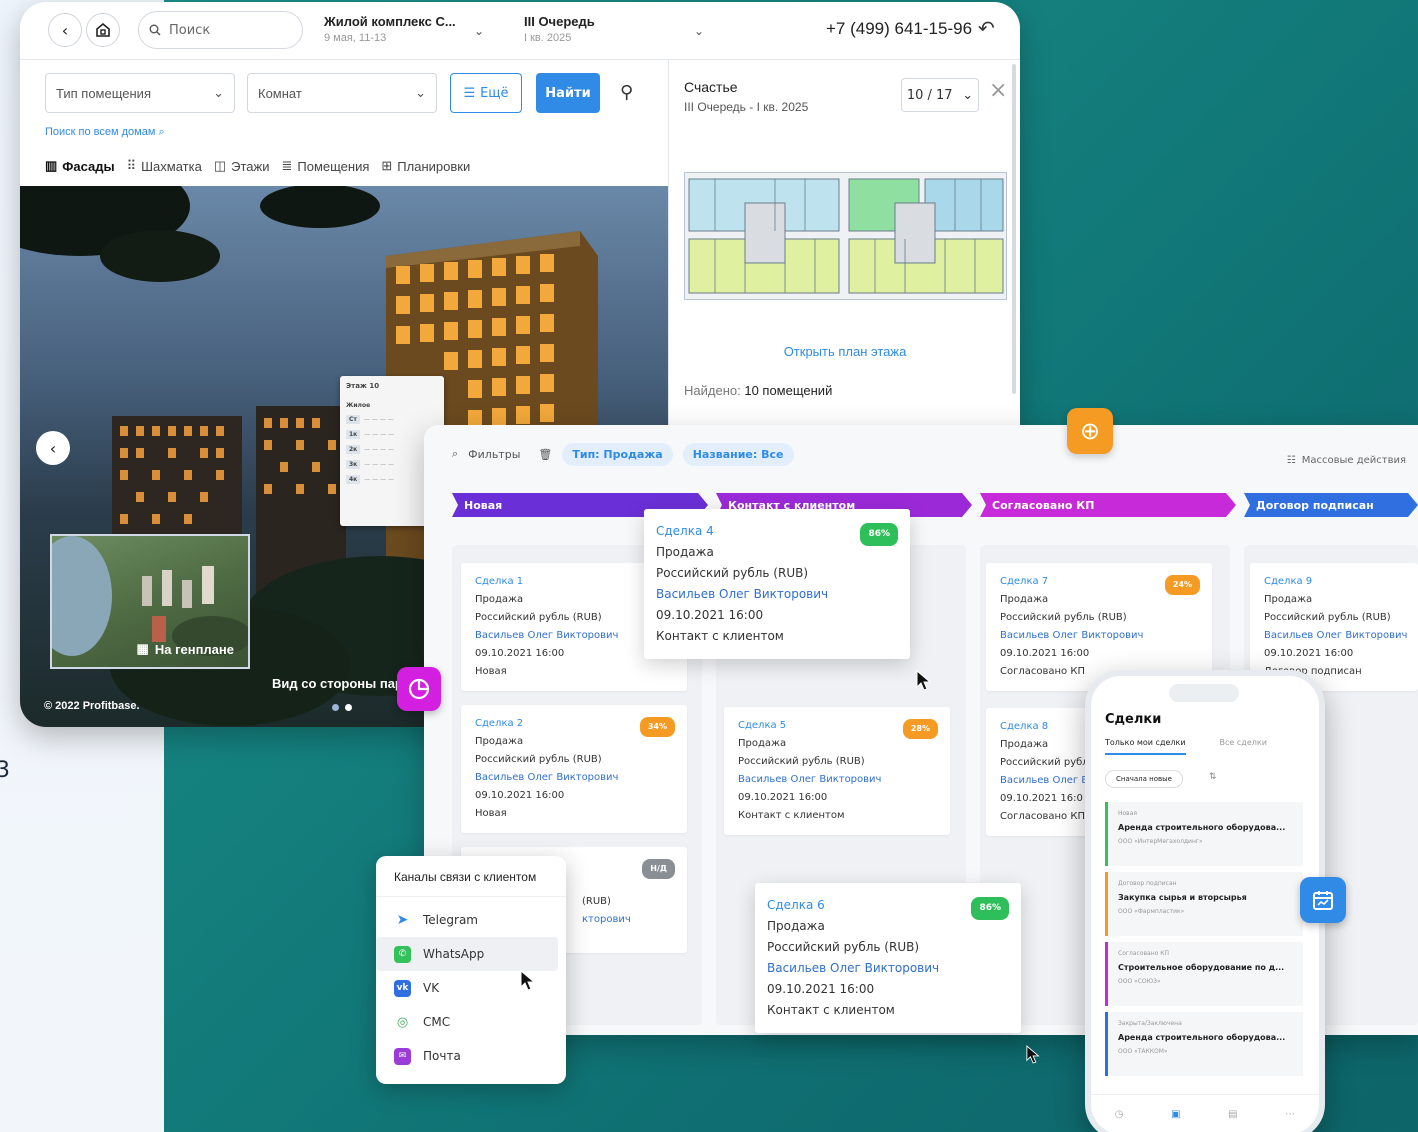  I want to click on slide-dots, so click(342, 707).